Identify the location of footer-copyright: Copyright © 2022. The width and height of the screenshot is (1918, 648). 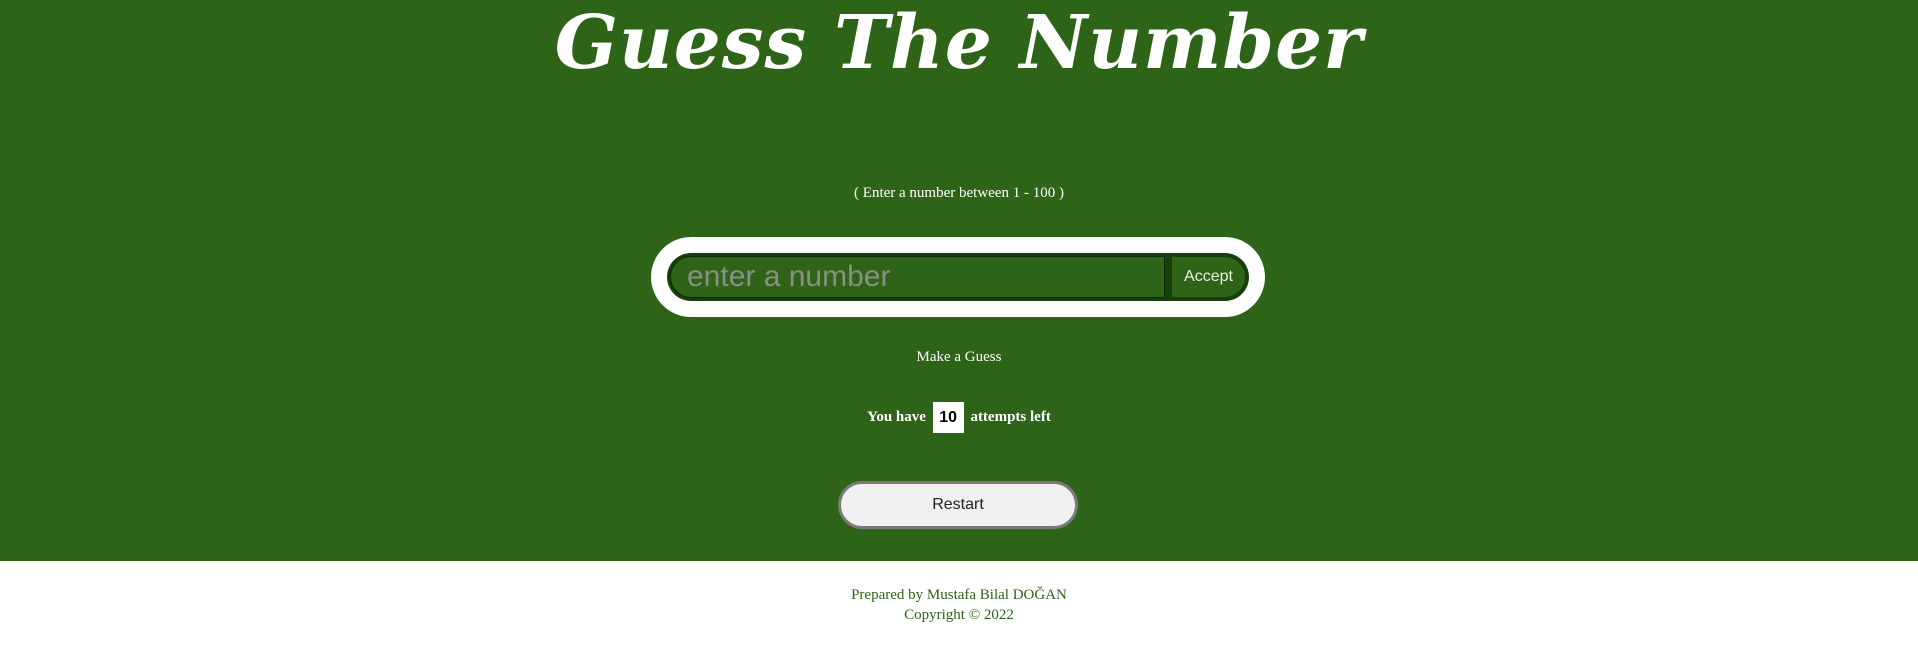
(959, 615).